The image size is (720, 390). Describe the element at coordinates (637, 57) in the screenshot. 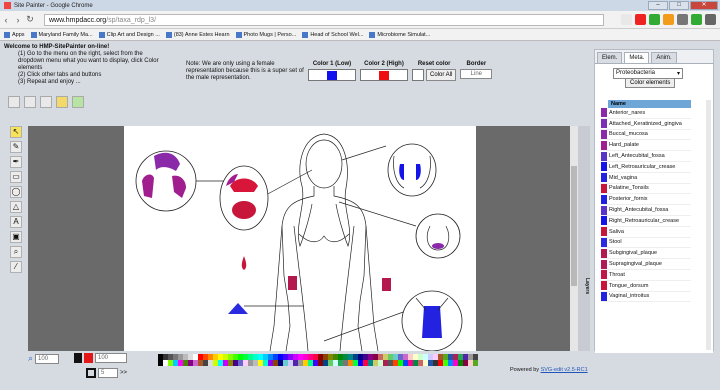

I see `tab-meta: Meta.` at that location.